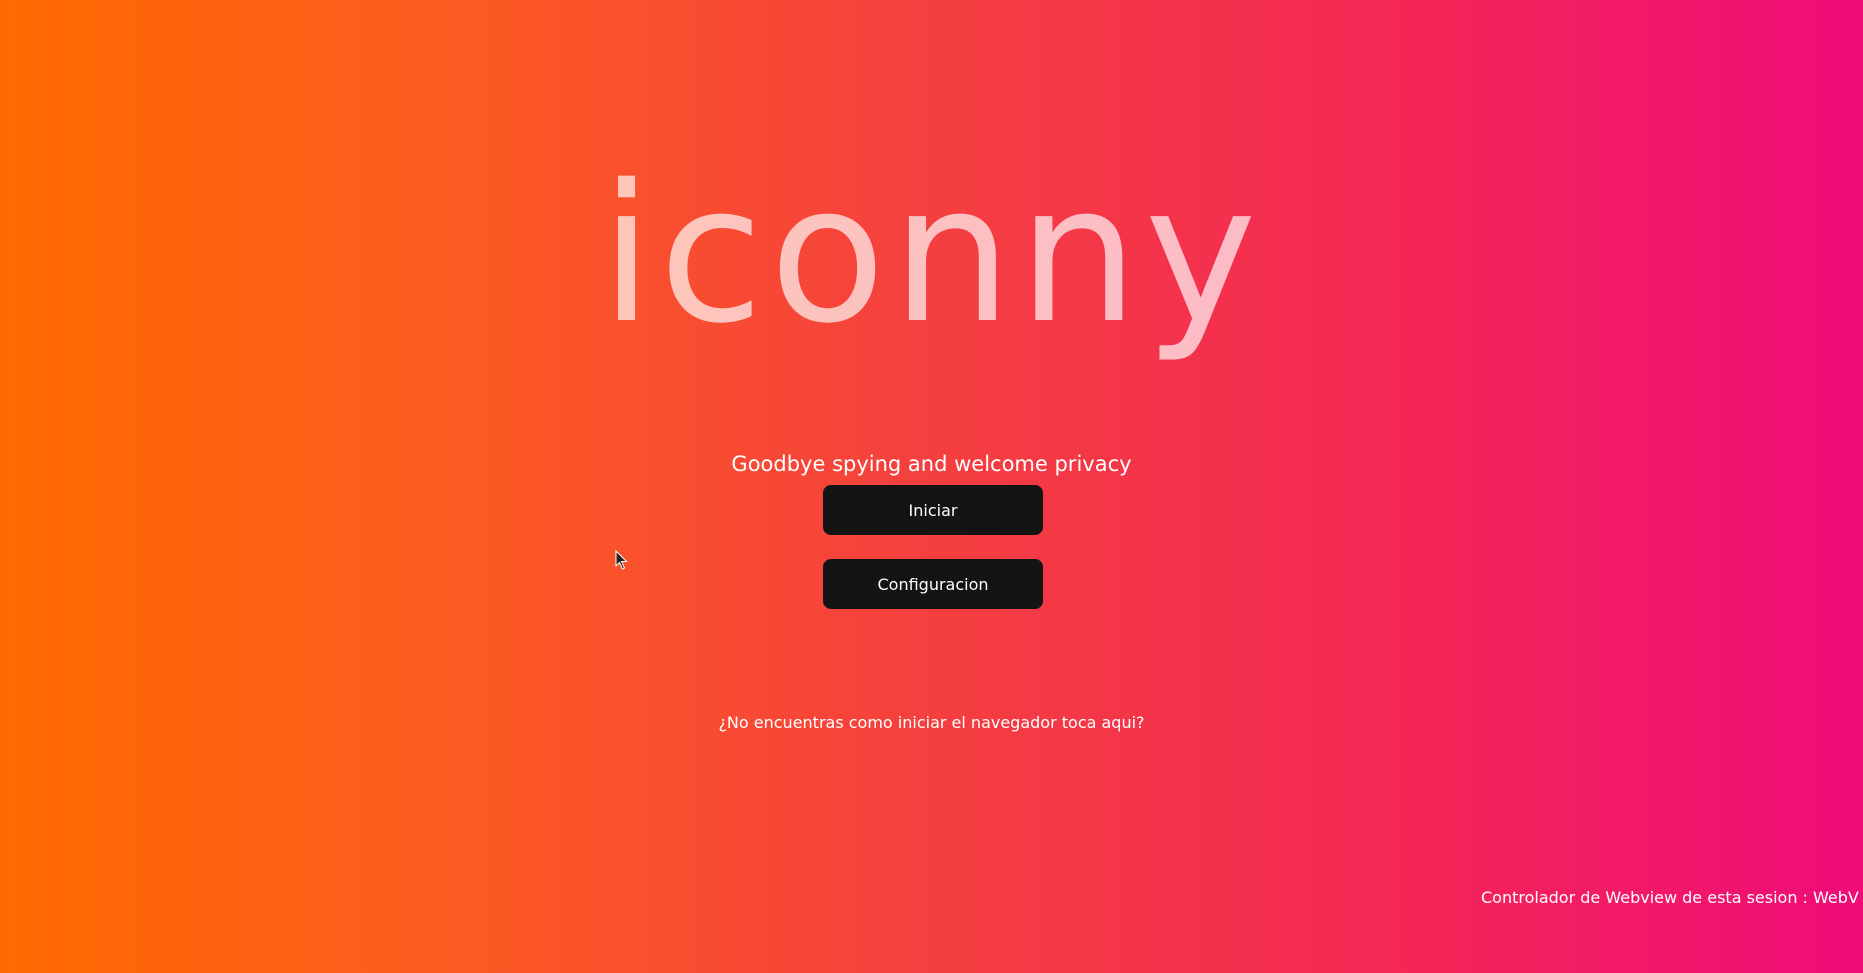 The width and height of the screenshot is (1863, 973). Describe the element at coordinates (933, 510) in the screenshot. I see `start-button: Iniciar` at that location.